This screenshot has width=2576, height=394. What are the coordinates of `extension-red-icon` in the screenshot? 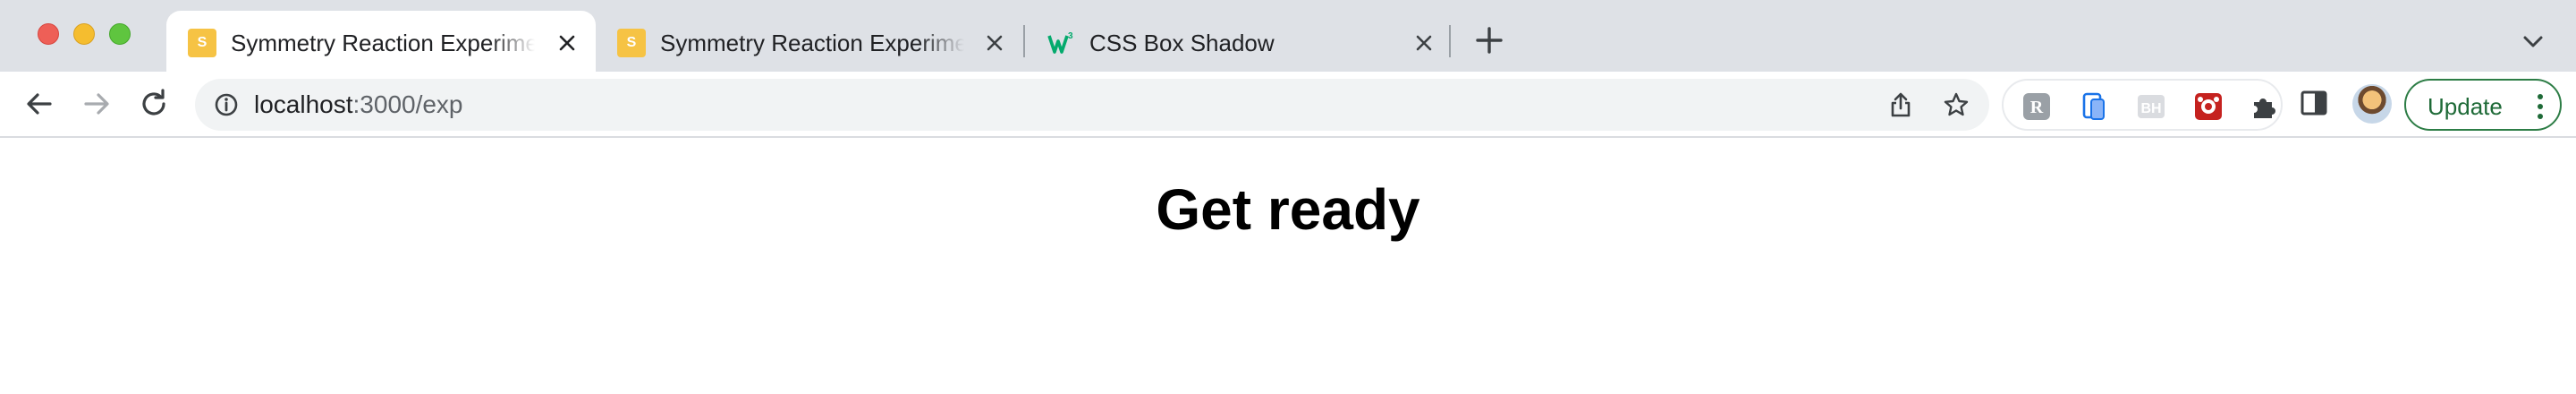 It's located at (2208, 106).